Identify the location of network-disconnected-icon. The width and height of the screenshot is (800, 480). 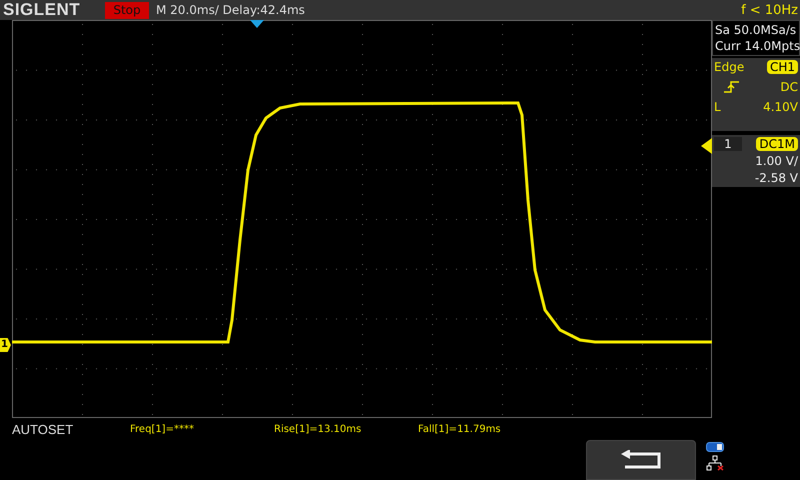
(715, 463).